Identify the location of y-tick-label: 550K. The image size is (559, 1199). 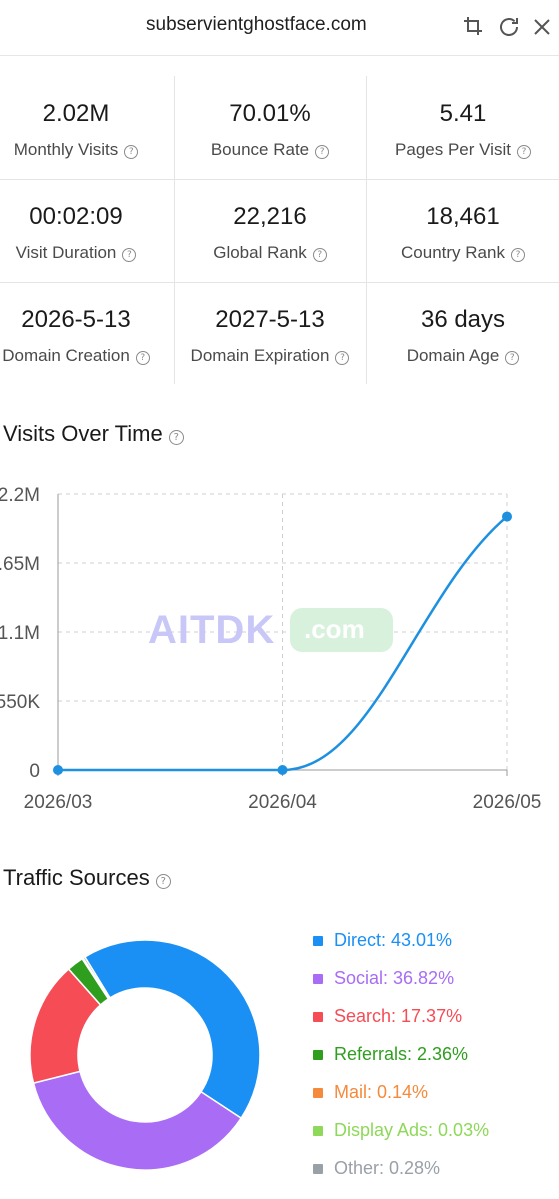
(20, 702).